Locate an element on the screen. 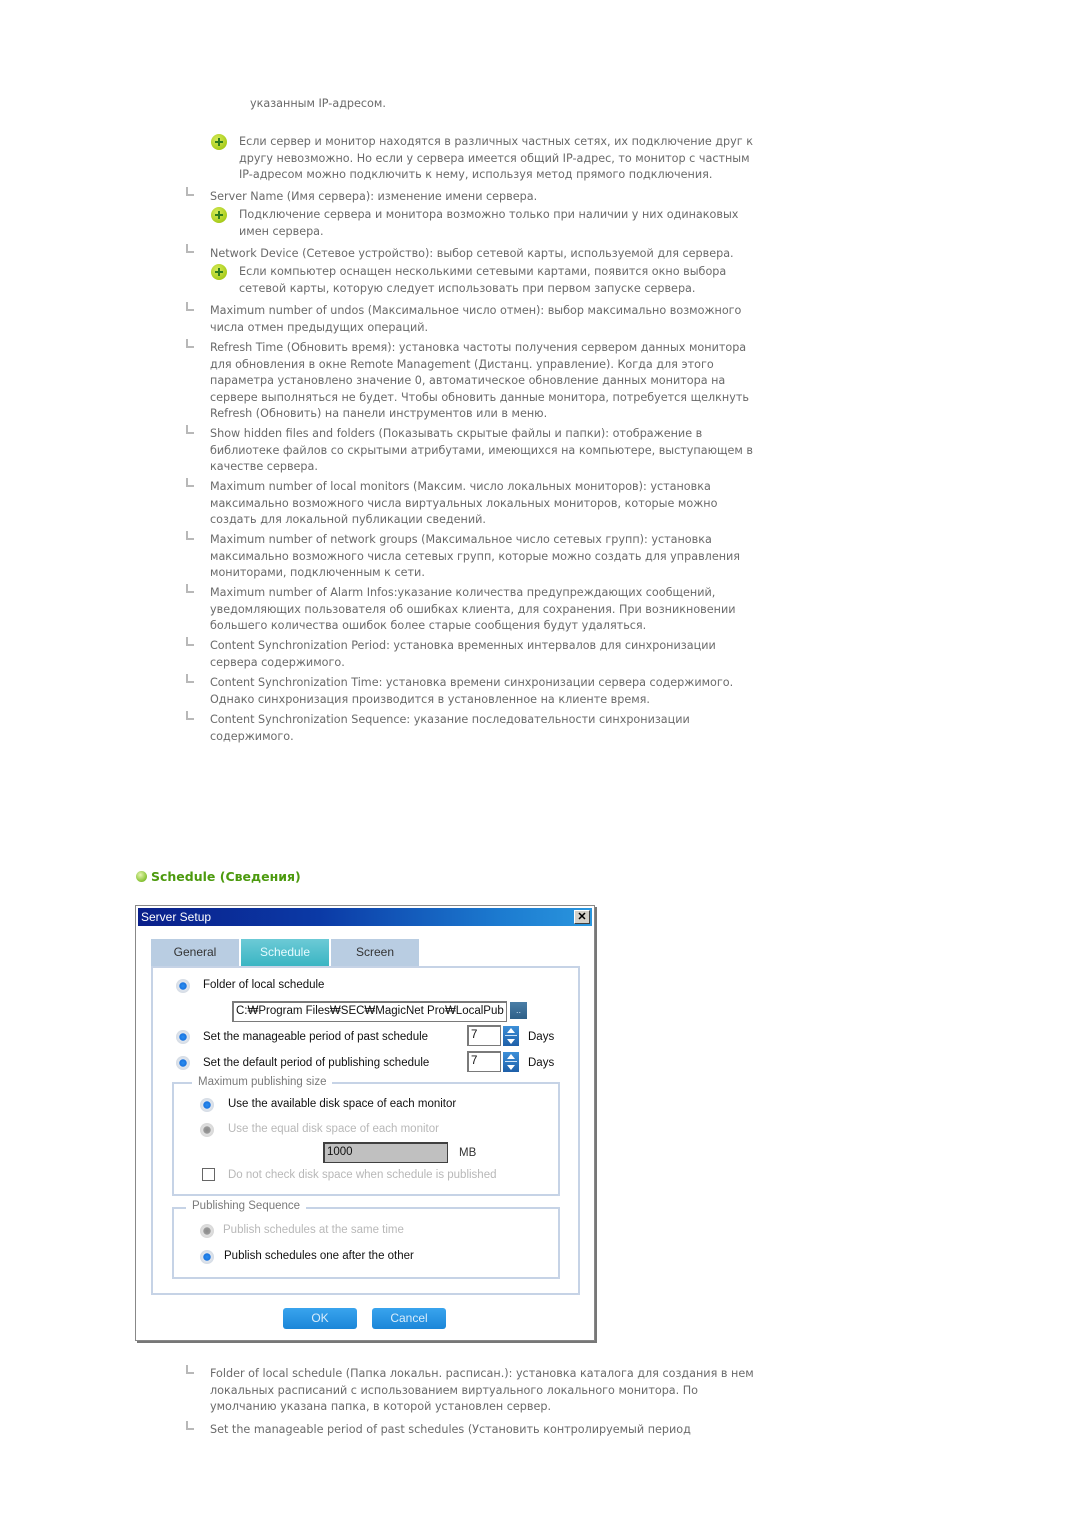  default-period-radio is located at coordinates (183, 1063).